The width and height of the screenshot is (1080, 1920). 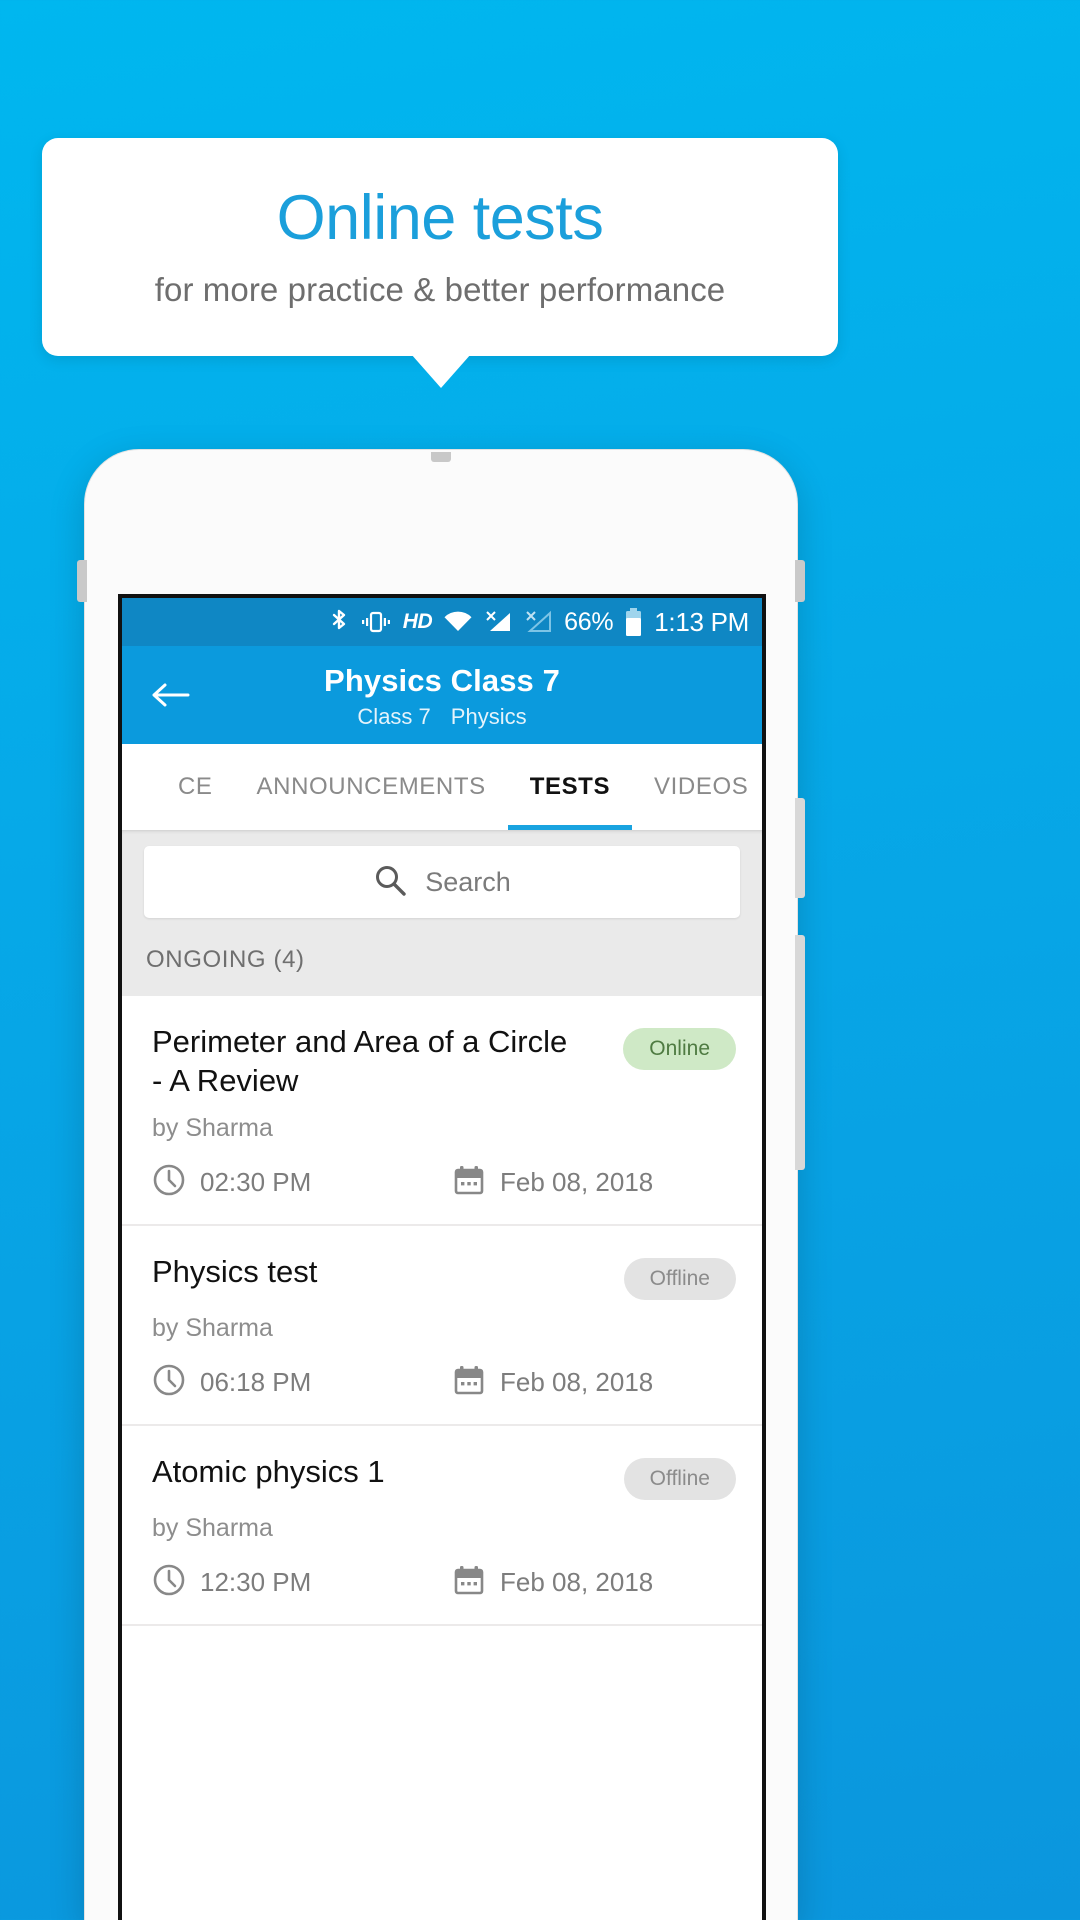 I want to click on tab-bar: CE ANNOUNCEMENTS TESTS VIDEOS, so click(x=442, y=787).